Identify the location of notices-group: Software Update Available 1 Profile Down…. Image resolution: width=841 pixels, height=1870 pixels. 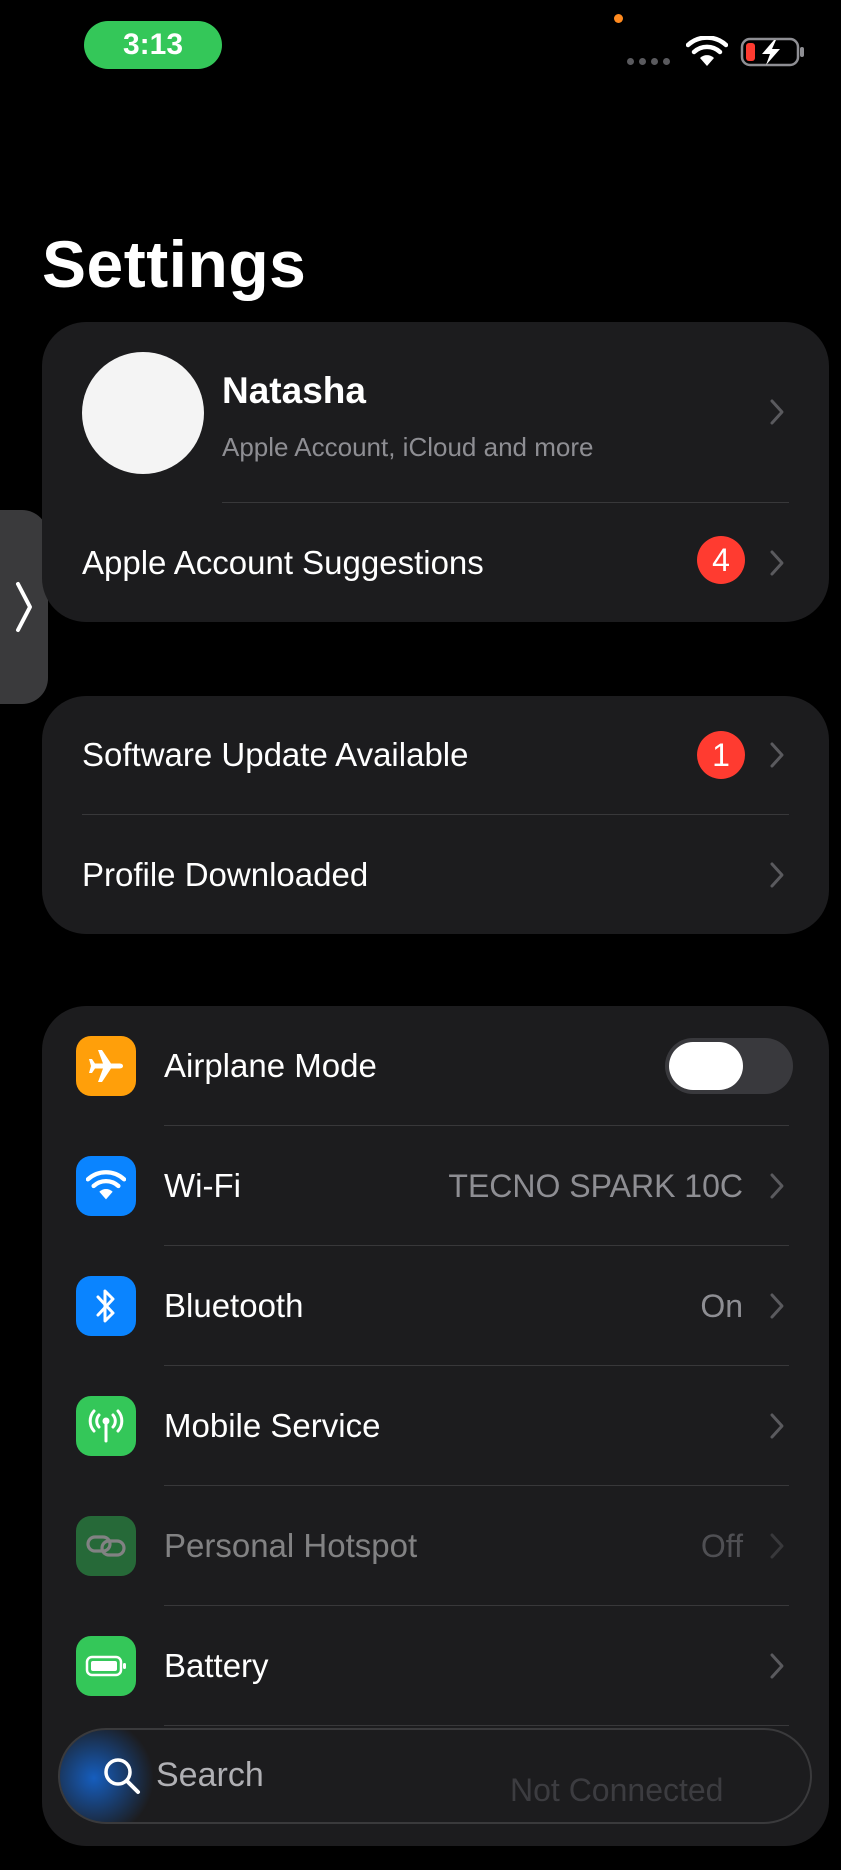
(435, 815).